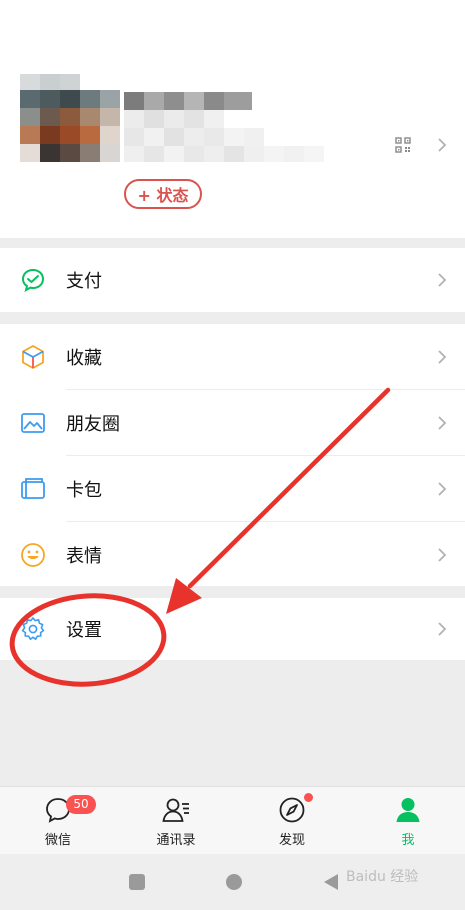 This screenshot has height=910, width=465. What do you see at coordinates (175, 810) in the screenshot?
I see `contacts-icon` at bounding box center [175, 810].